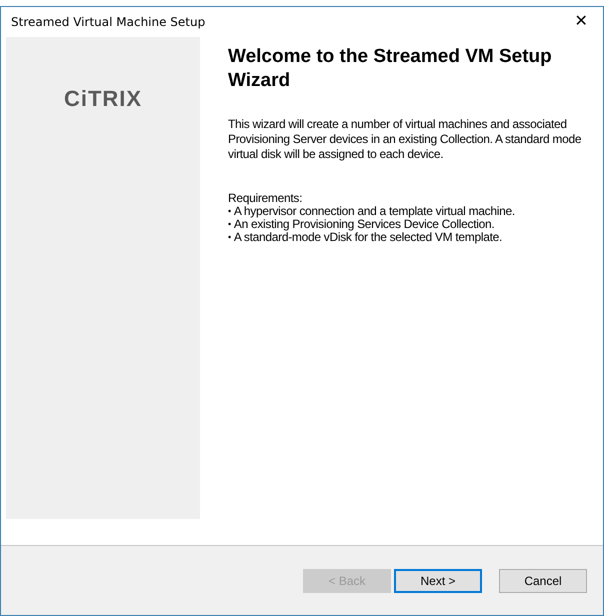  I want to click on requirement-text: A standard-mode vDisk for the selected VM template., so click(368, 237).